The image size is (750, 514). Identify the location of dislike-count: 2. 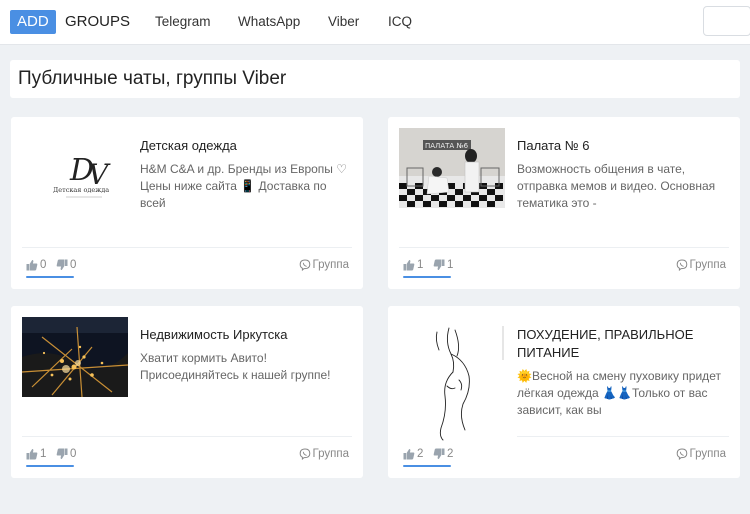
(450, 454).